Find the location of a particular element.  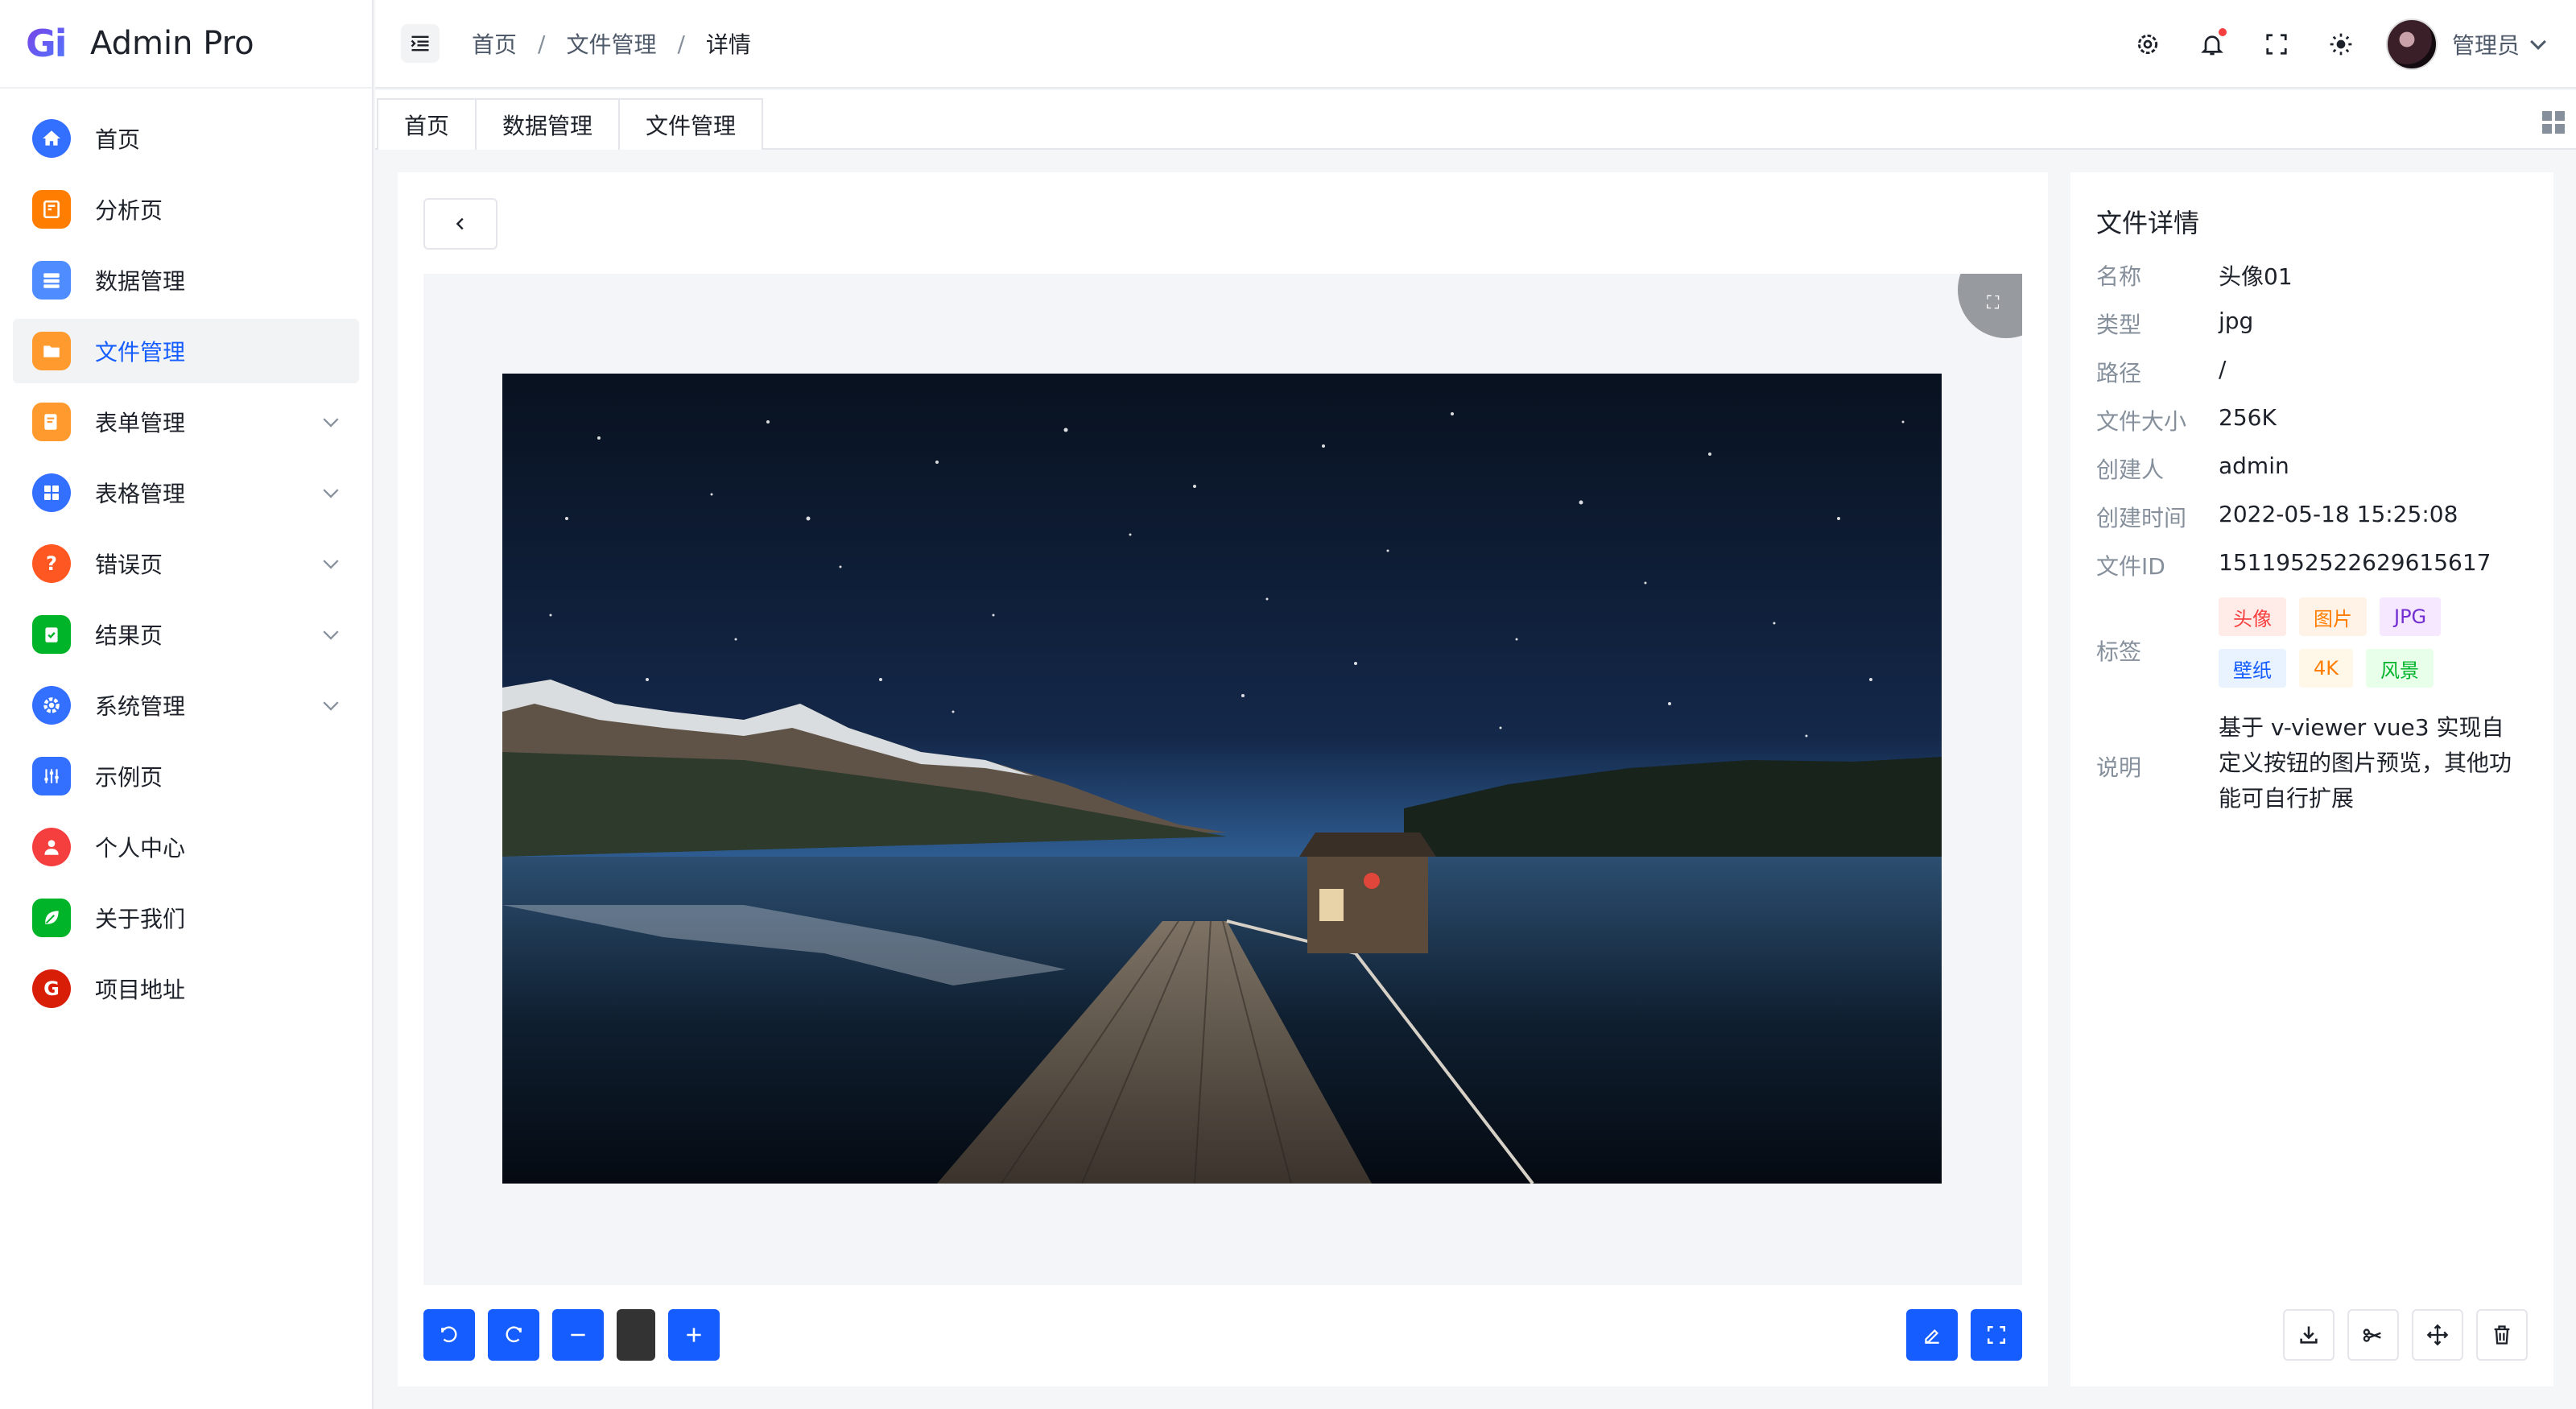

field-value: jpg is located at coordinates (2236, 321).